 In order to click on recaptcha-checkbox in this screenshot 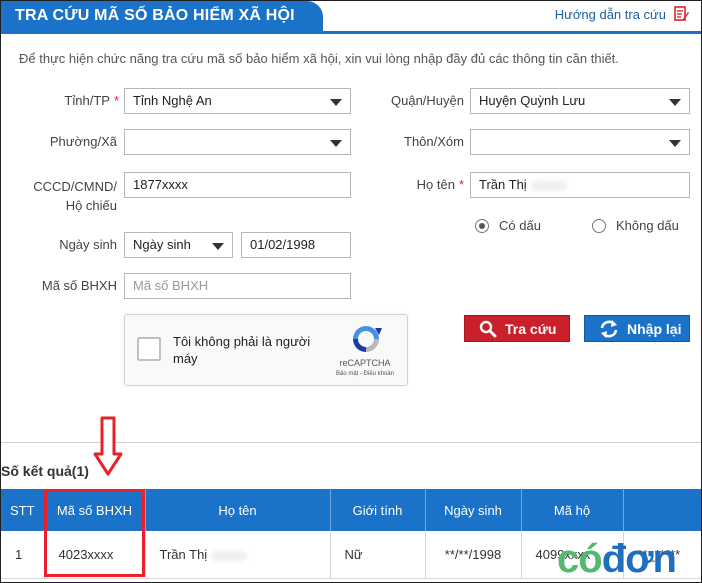, I will do `click(149, 349)`.